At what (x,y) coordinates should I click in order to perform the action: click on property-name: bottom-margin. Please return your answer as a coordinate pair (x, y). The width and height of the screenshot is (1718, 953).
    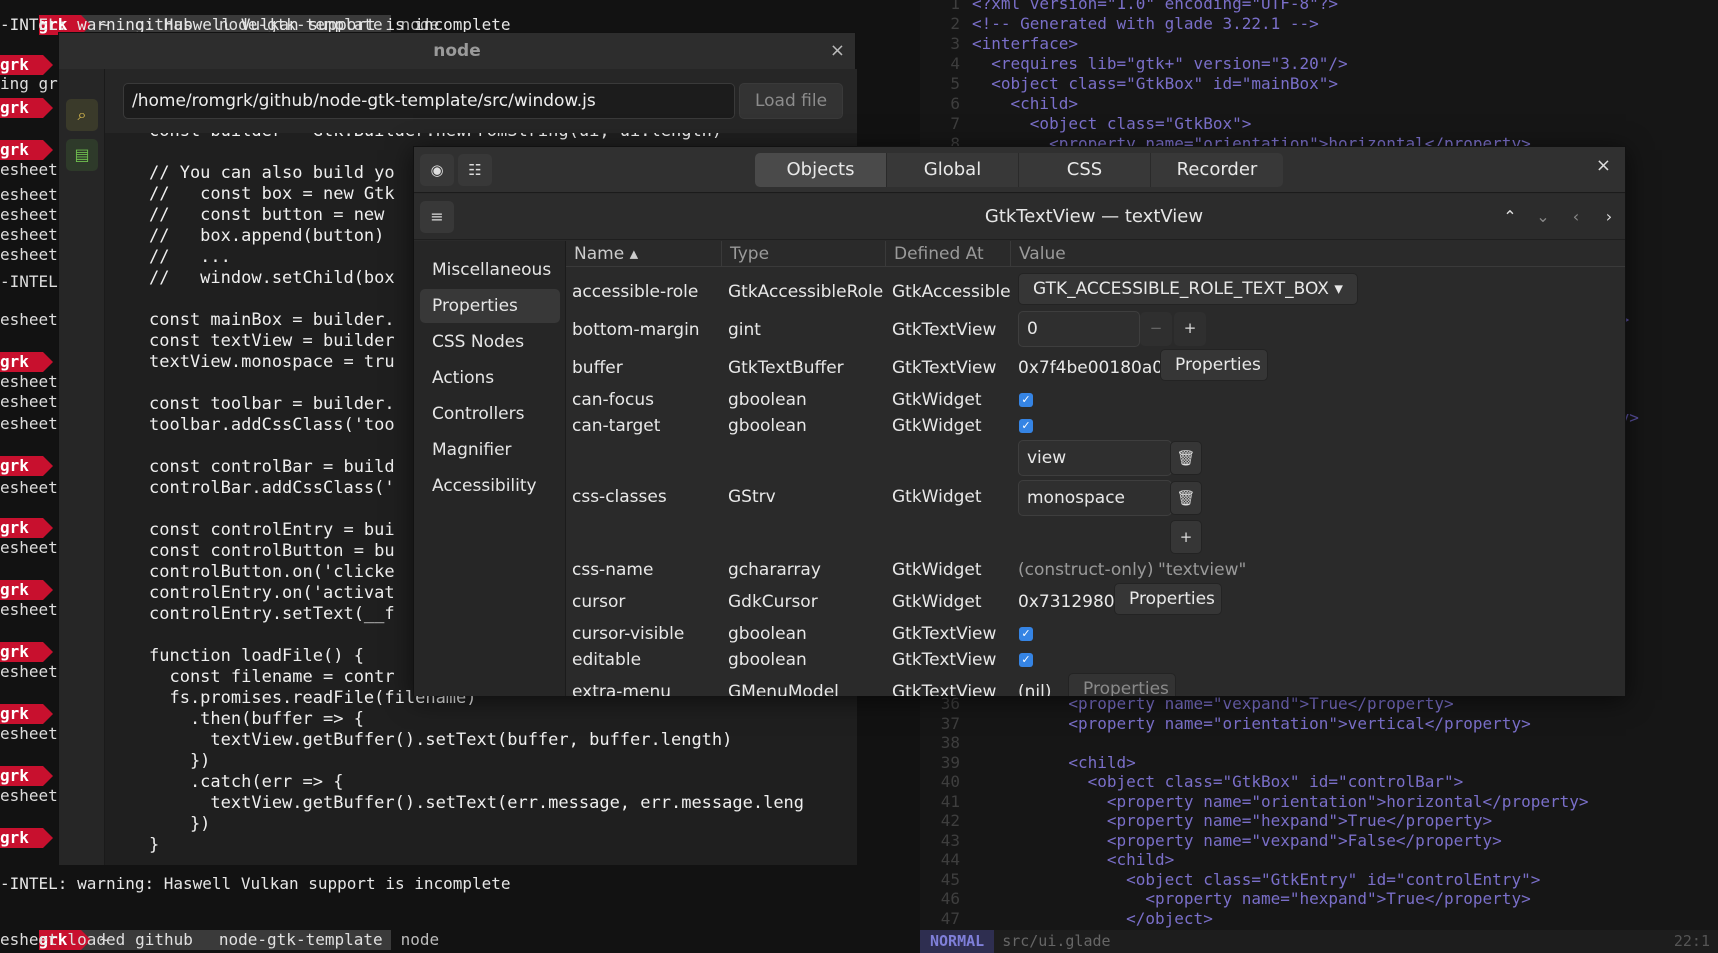
    Looking at the image, I should click on (636, 330).